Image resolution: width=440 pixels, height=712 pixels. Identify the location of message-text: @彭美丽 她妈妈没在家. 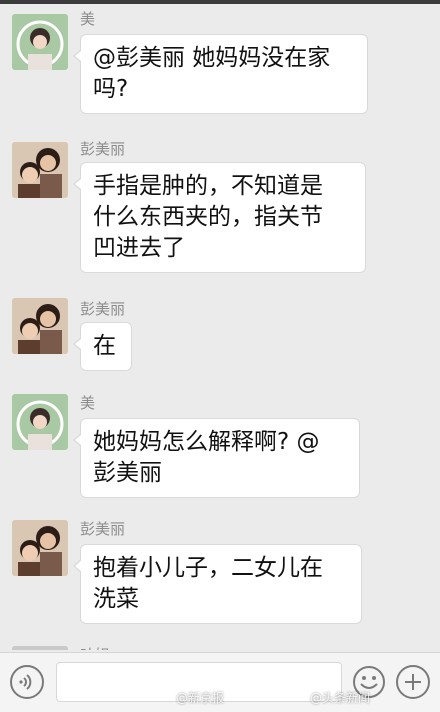
(212, 58).